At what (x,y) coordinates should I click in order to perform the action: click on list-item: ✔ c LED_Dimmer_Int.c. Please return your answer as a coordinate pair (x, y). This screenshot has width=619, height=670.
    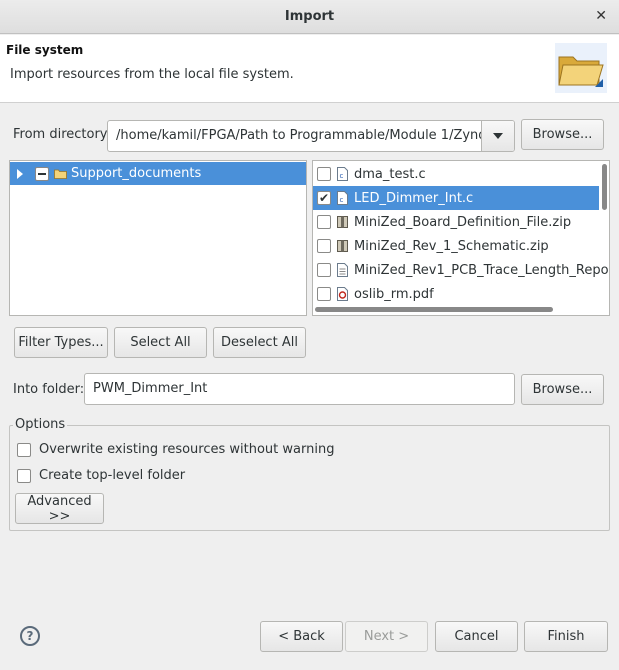
    Looking at the image, I should click on (456, 198).